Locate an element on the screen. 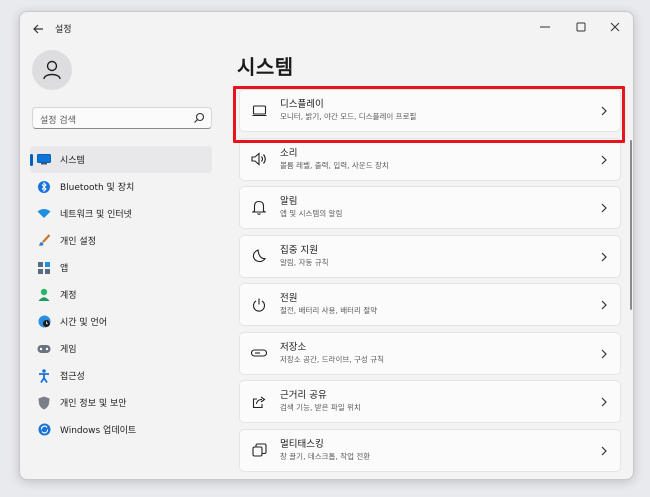 This screenshot has height=497, width=650. card-focus-assist: 집중 지원 알림, 자동 규칙 is located at coordinates (430, 256).